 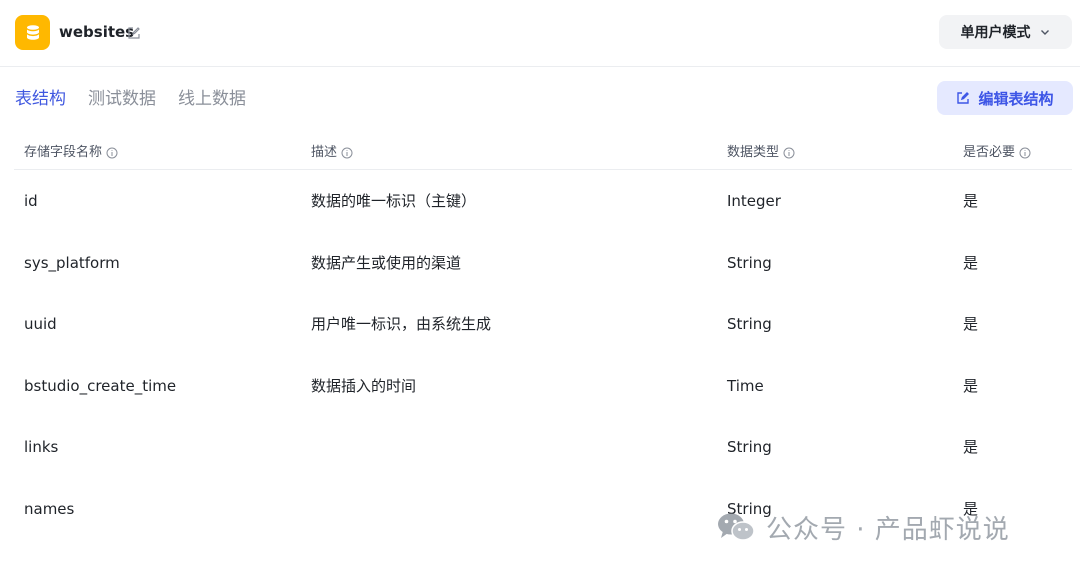 What do you see at coordinates (736, 527) in the screenshot?
I see `wechat-icon` at bounding box center [736, 527].